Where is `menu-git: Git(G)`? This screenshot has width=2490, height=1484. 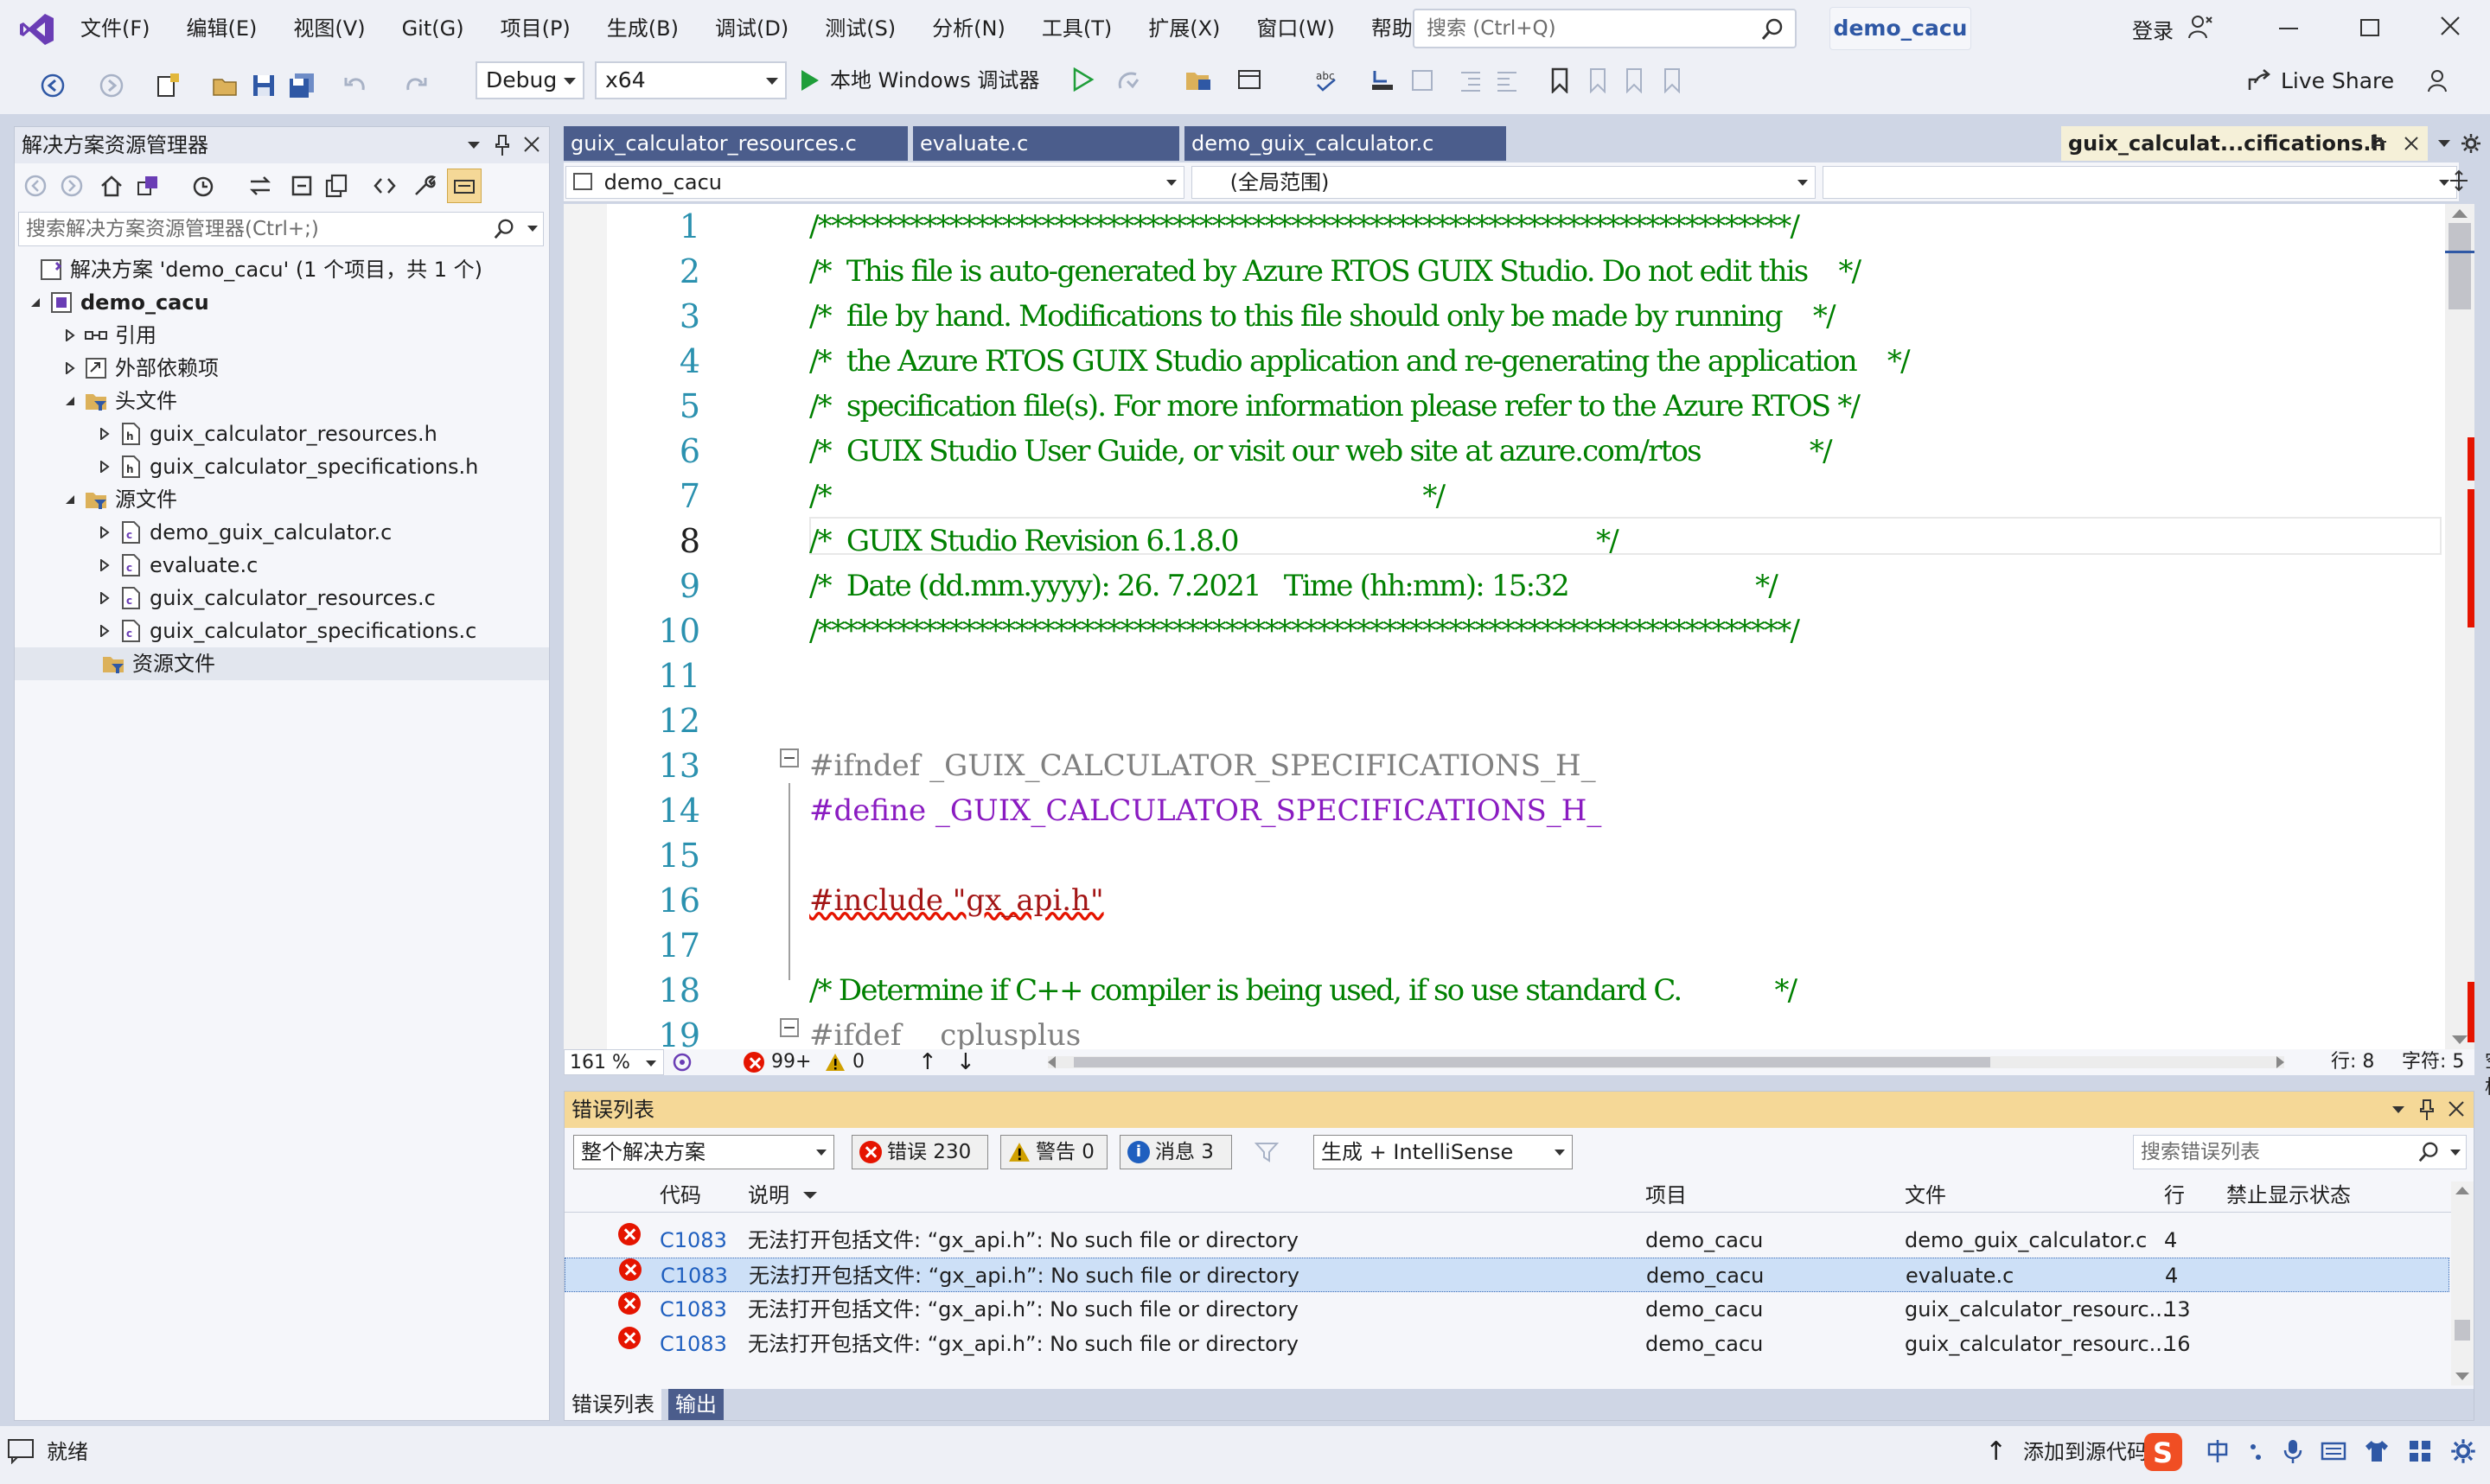
menu-git: Git(G) is located at coordinates (433, 28).